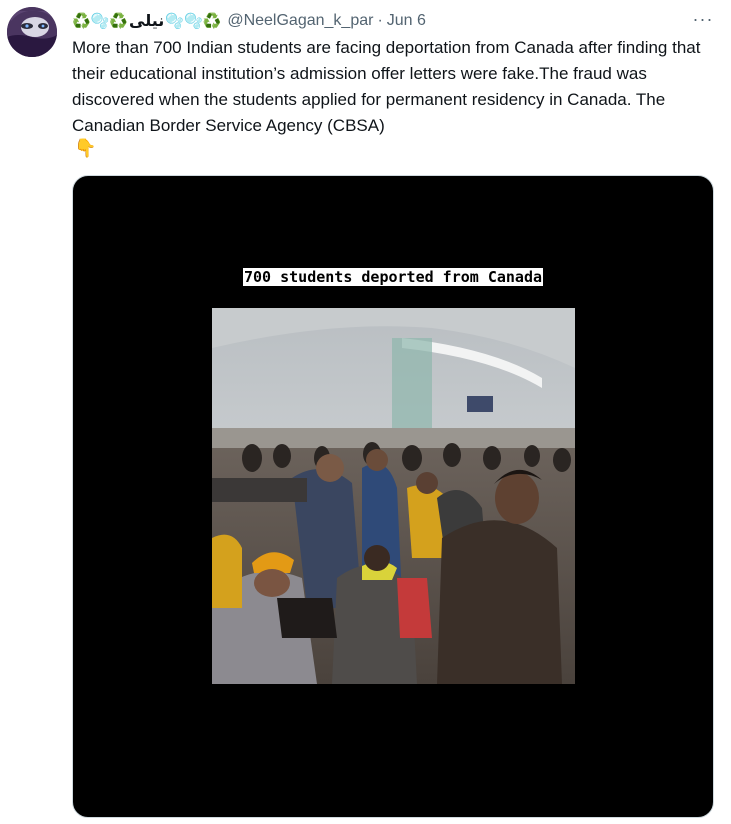  I want to click on user-handle: @NeelGagan_k_par, so click(300, 21).